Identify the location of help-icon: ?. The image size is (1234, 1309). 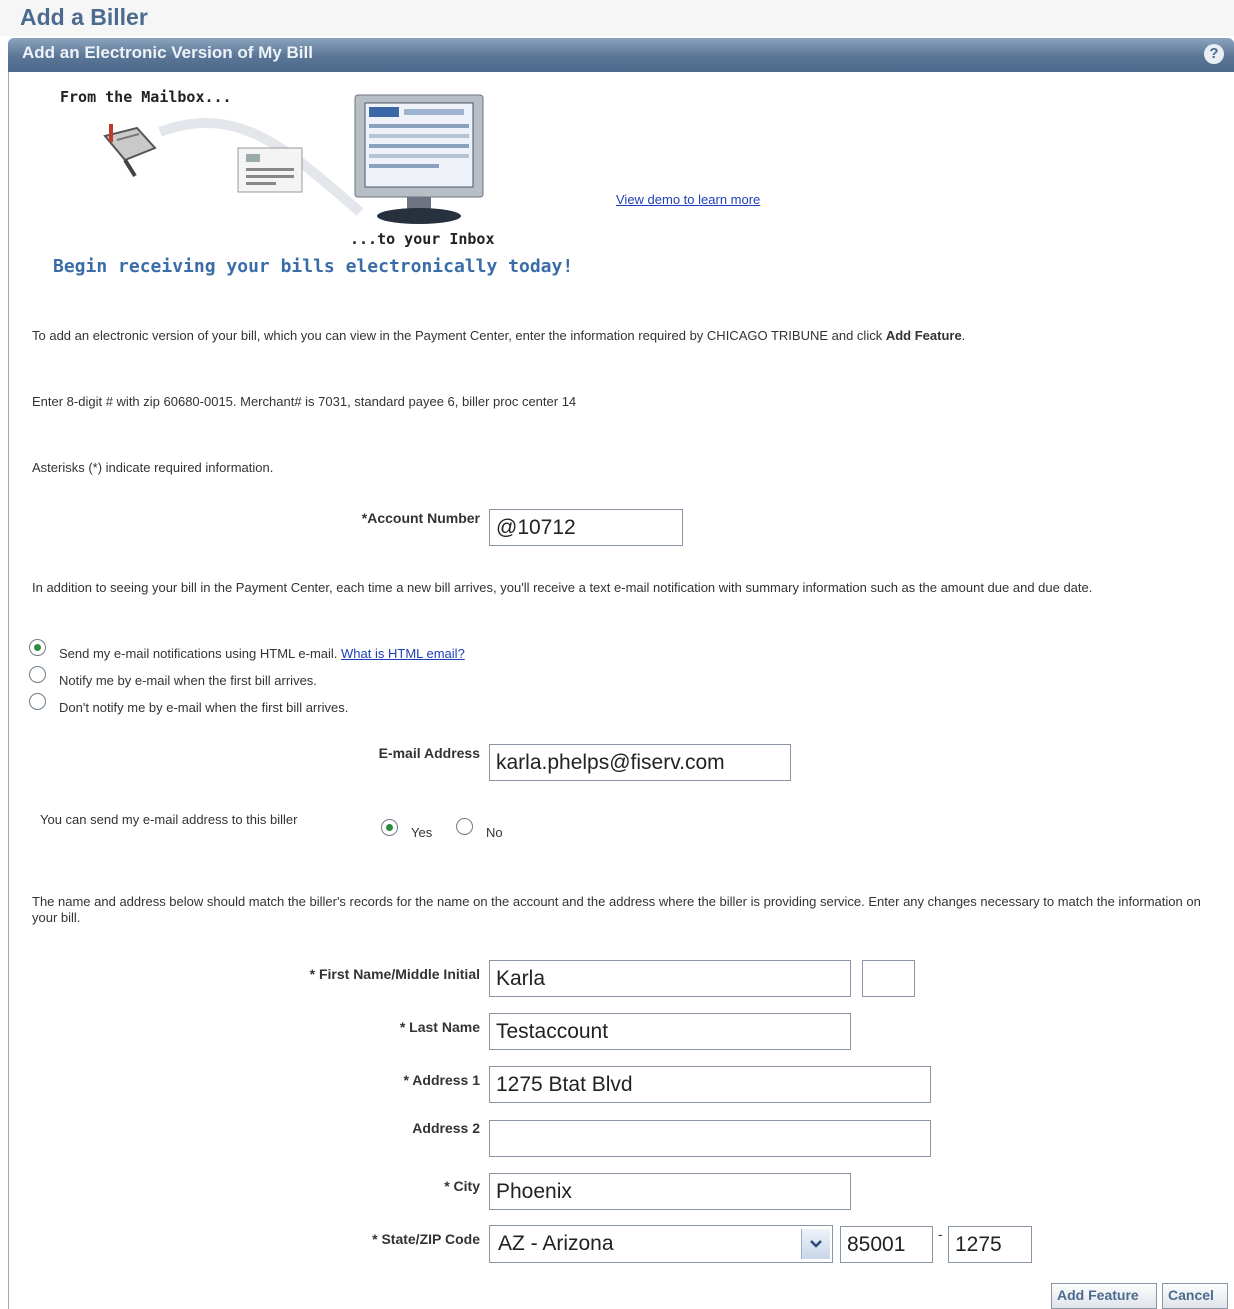
(1214, 54).